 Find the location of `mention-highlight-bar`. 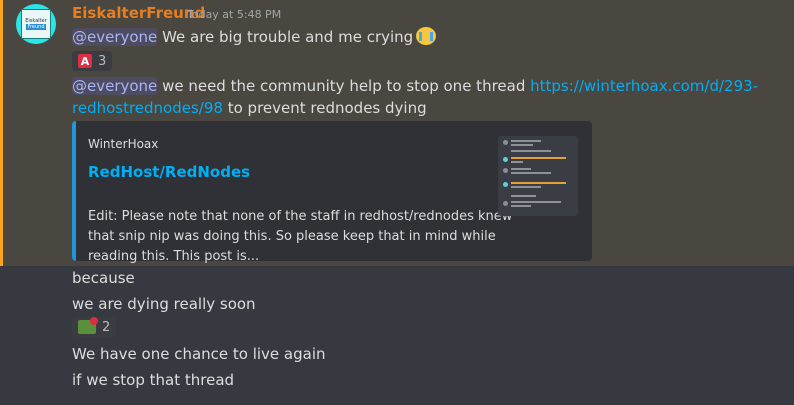

mention-highlight-bar is located at coordinates (1, 133).